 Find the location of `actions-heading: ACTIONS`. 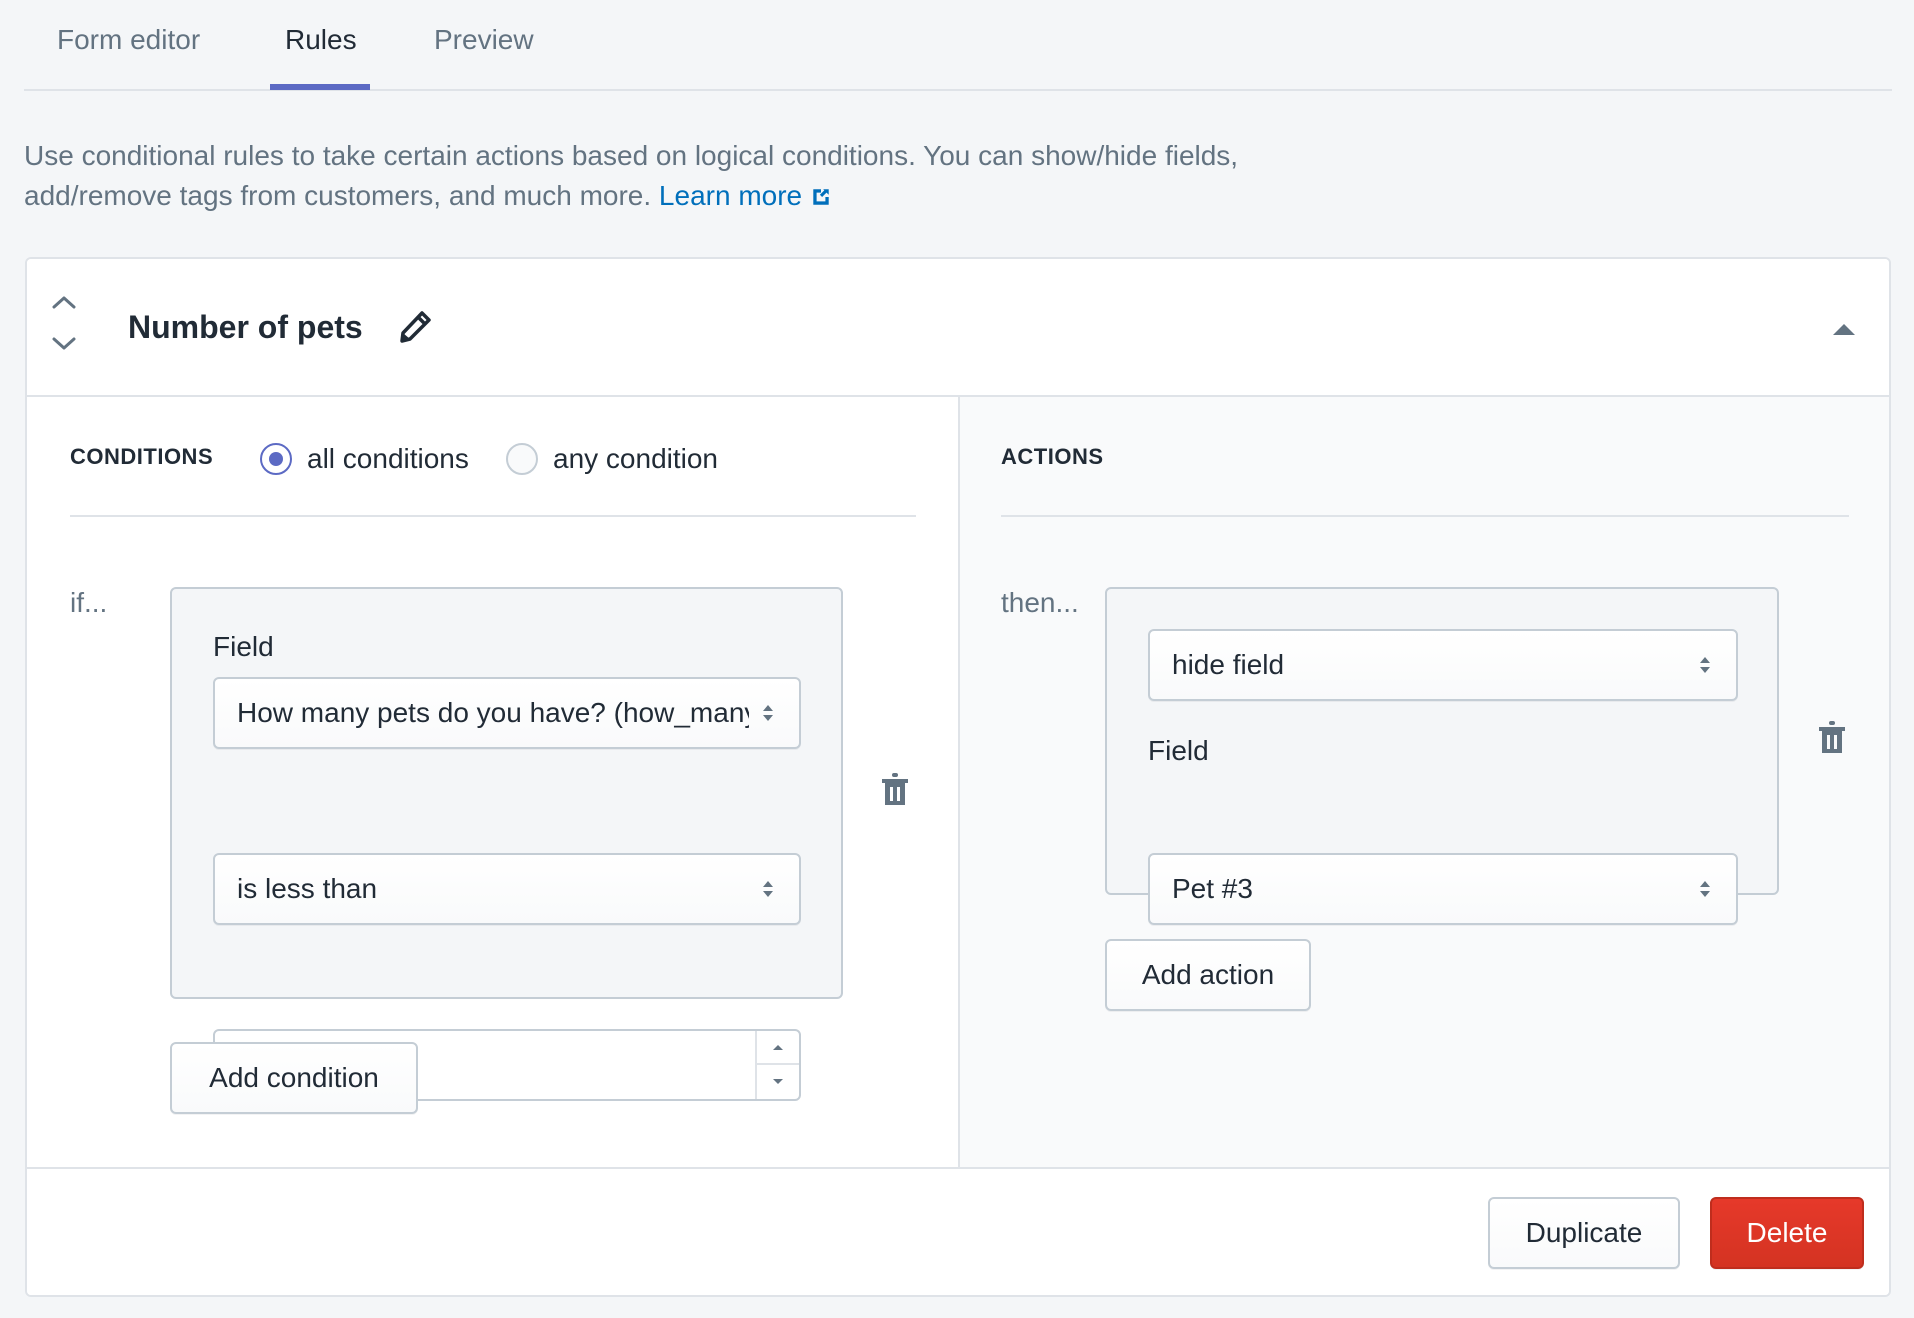

actions-heading: ACTIONS is located at coordinates (1052, 456).